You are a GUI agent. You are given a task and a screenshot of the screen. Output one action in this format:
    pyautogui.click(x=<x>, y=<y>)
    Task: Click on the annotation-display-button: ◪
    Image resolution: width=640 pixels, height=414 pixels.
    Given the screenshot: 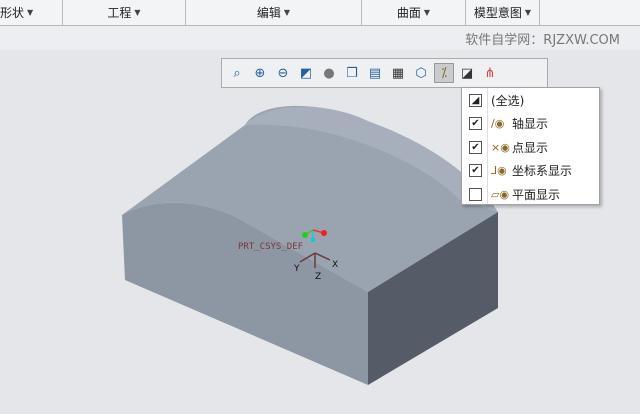 What is the action you would take?
    pyautogui.click(x=467, y=73)
    